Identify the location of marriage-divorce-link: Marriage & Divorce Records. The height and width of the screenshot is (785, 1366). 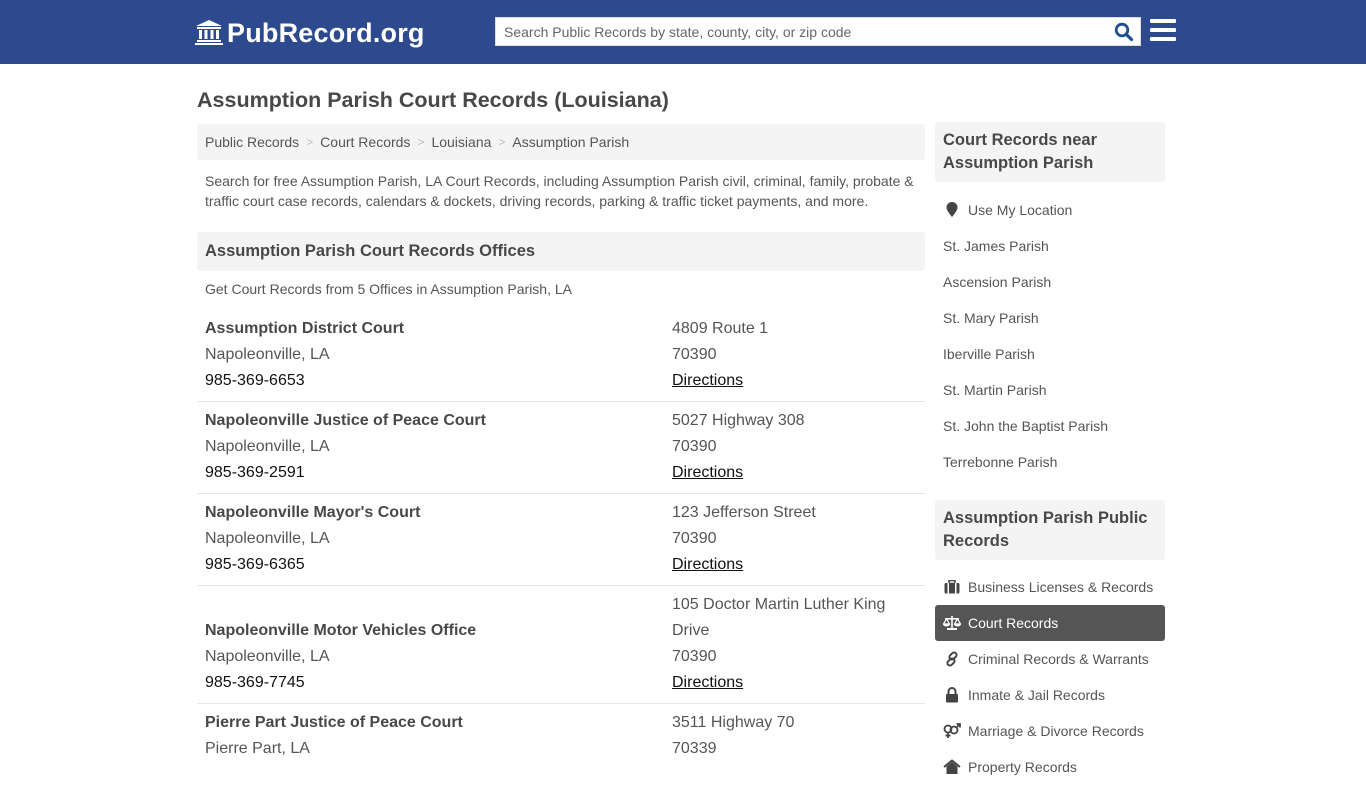
(1050, 731).